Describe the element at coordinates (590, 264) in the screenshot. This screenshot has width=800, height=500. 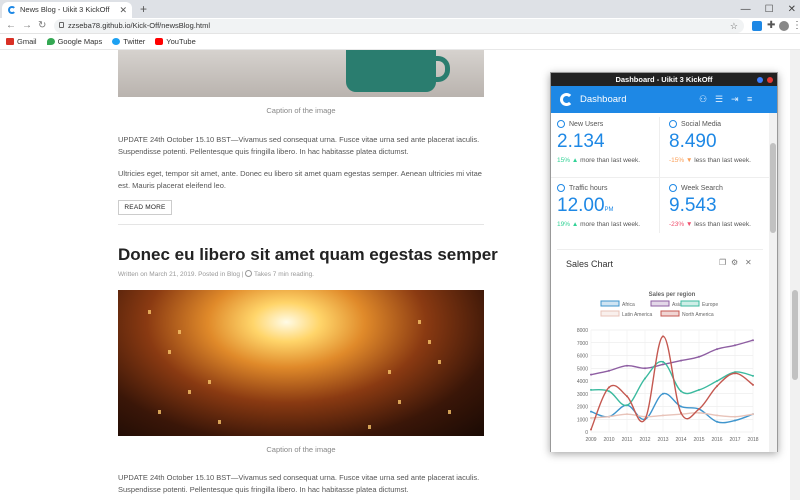
I see `sales-chart-card-title: Sales Chart` at that location.